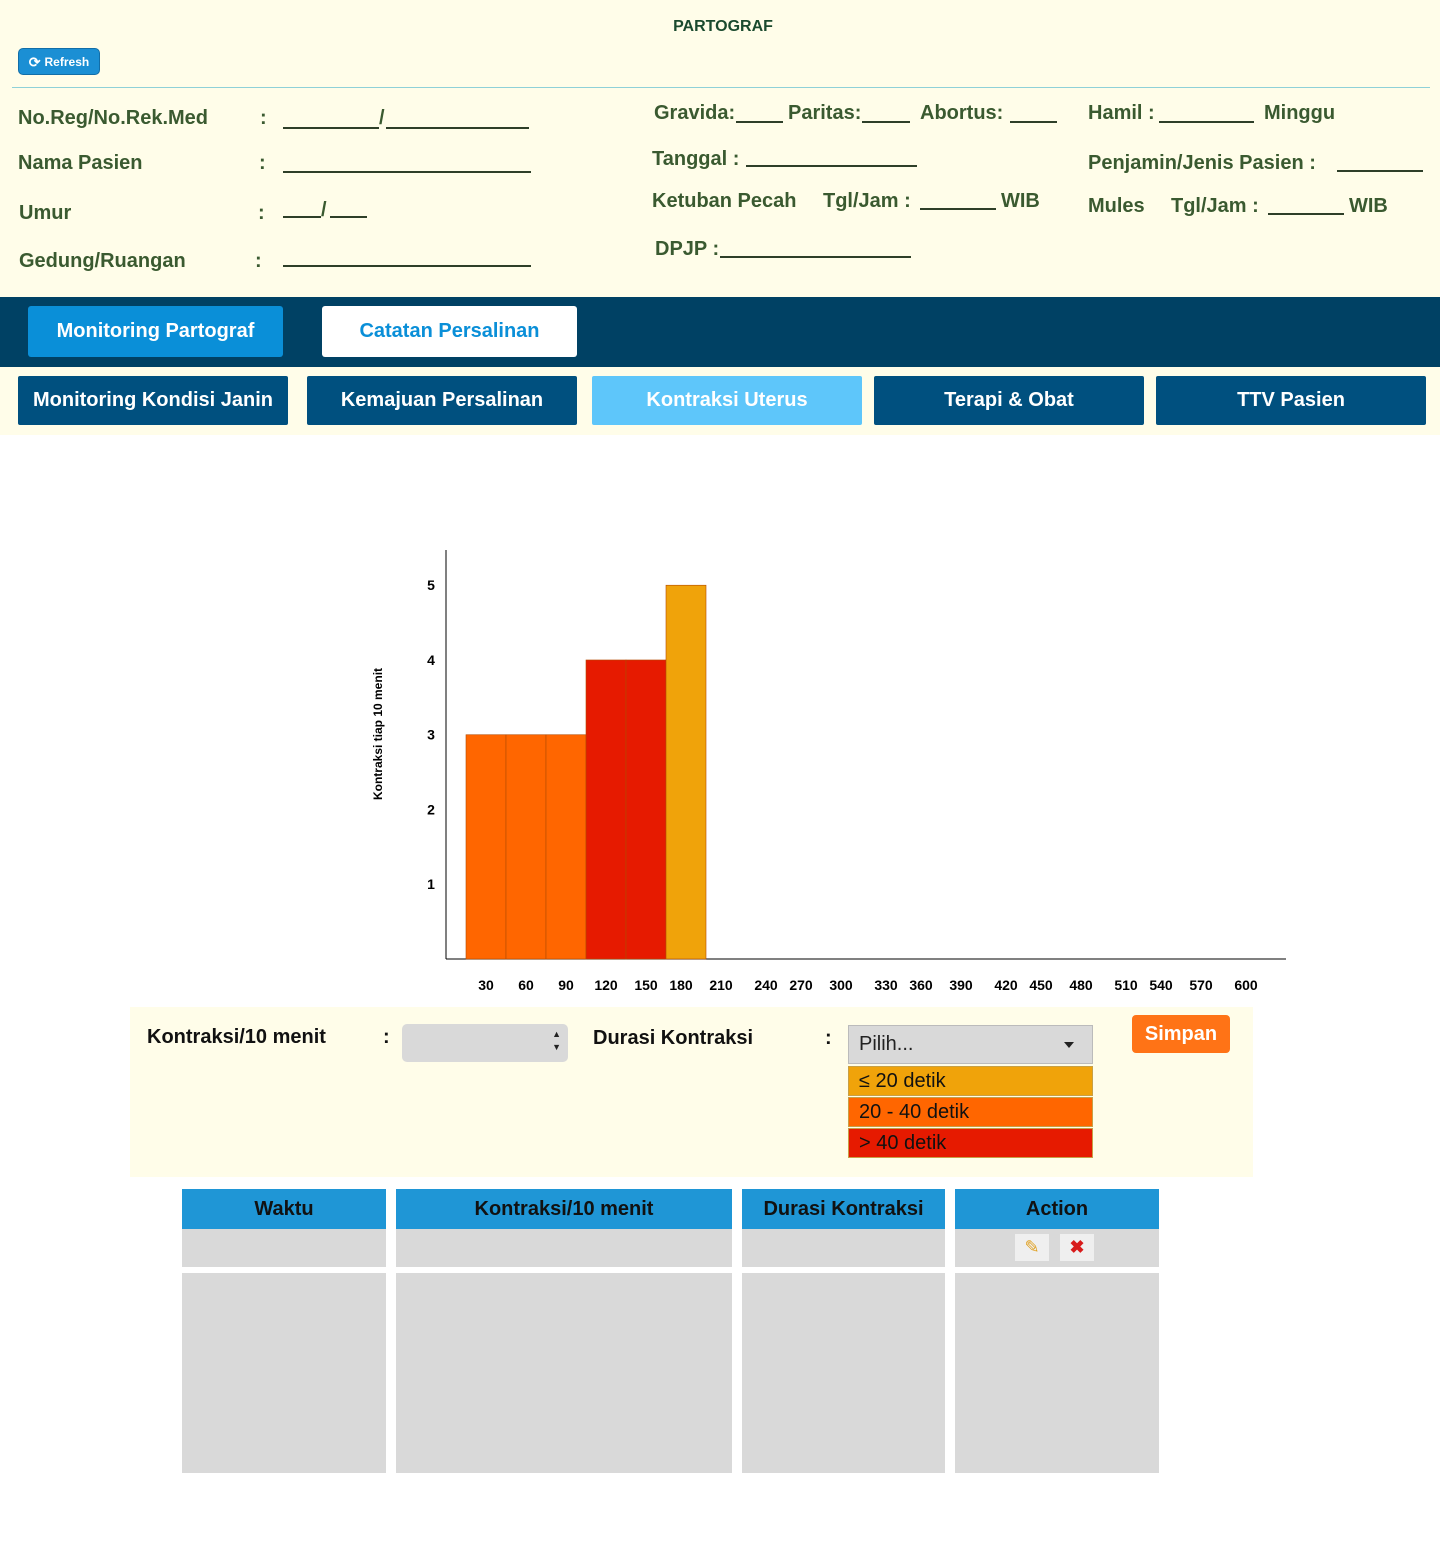 The width and height of the screenshot is (1440, 1544). Describe the element at coordinates (457, 128) in the screenshot. I see `norekmed-field` at that location.